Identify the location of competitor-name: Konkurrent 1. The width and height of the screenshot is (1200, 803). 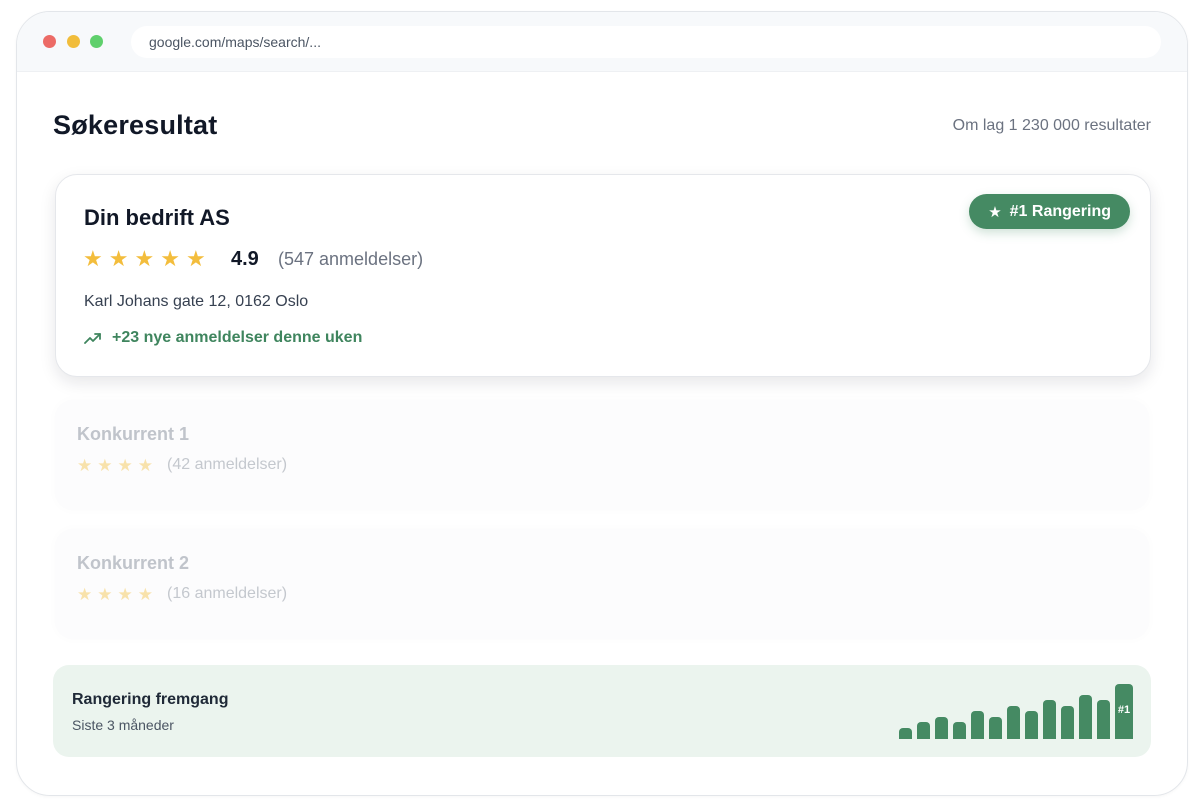
(133, 434).